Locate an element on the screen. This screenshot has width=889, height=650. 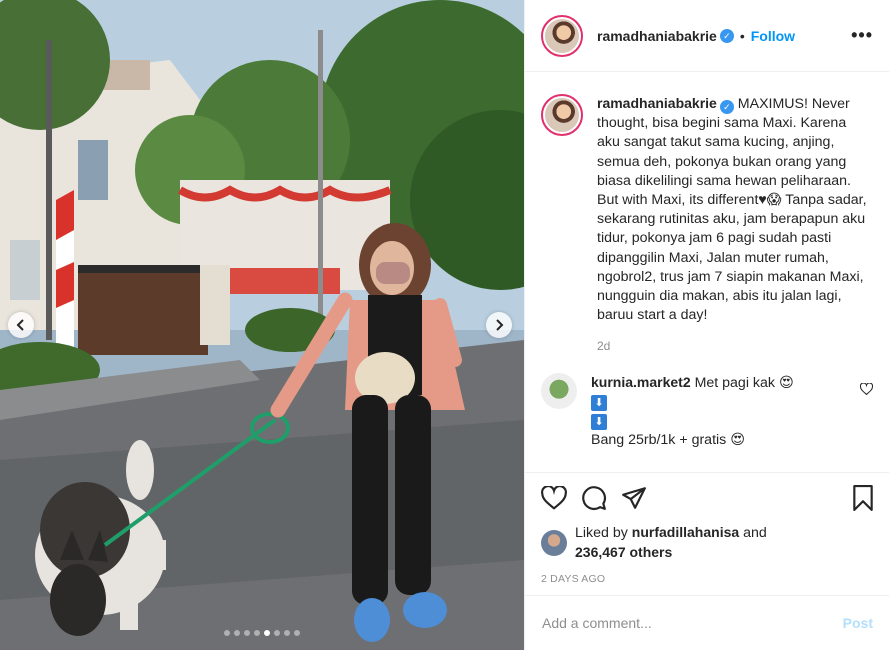
post-comment-button: Post is located at coordinates (858, 623).